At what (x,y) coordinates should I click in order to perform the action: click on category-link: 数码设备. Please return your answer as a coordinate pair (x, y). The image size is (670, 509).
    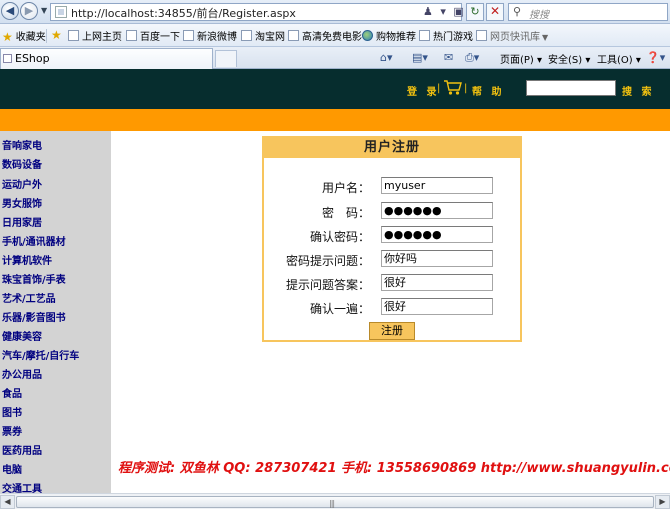
    Looking at the image, I should click on (22, 165).